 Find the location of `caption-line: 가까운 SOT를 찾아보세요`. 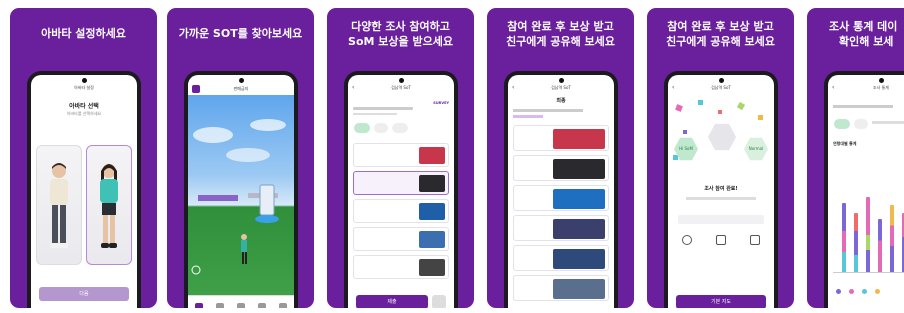

caption-line: 가까운 SOT를 찾아보세요 is located at coordinates (240, 33).